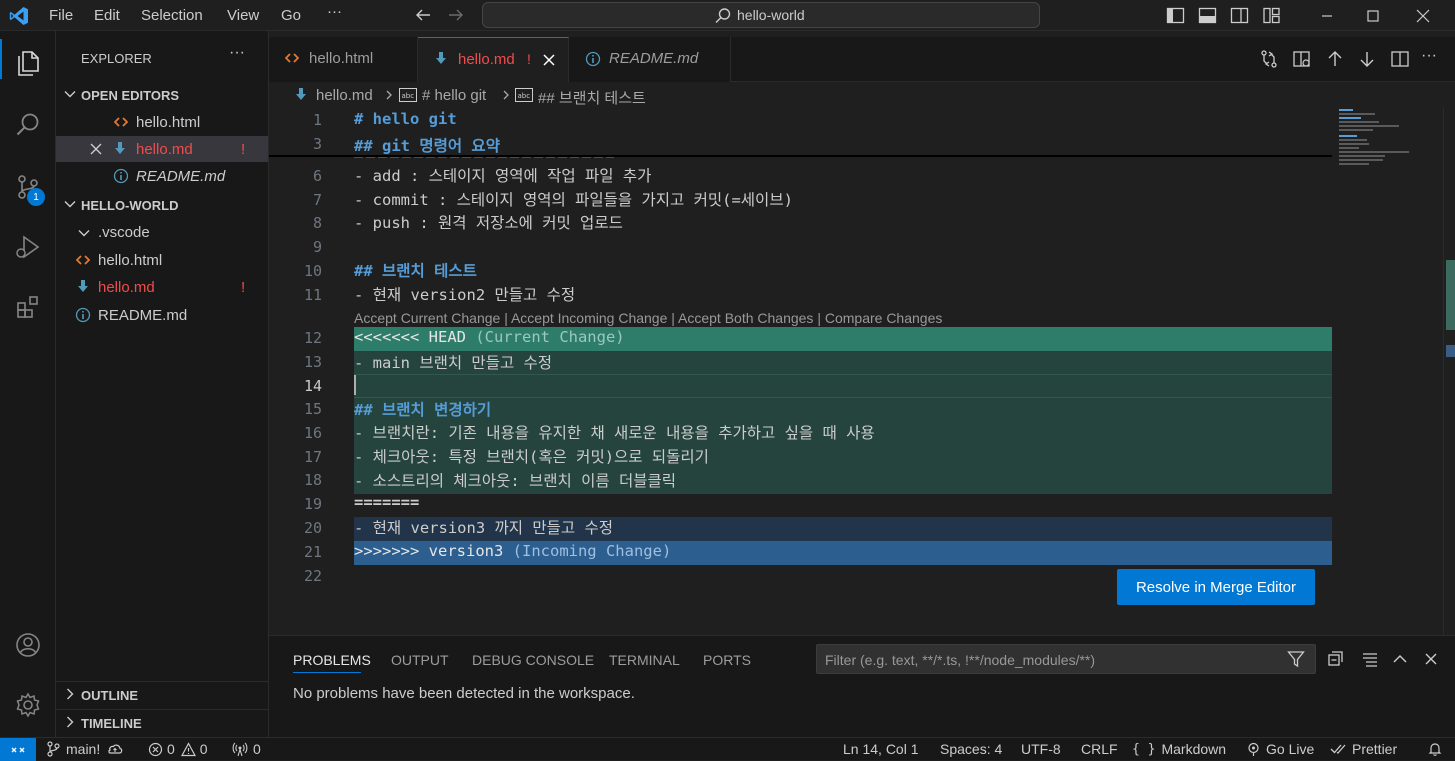 This screenshot has width=1455, height=761. I want to click on panel-tab-ports: PORTS, so click(727, 660).